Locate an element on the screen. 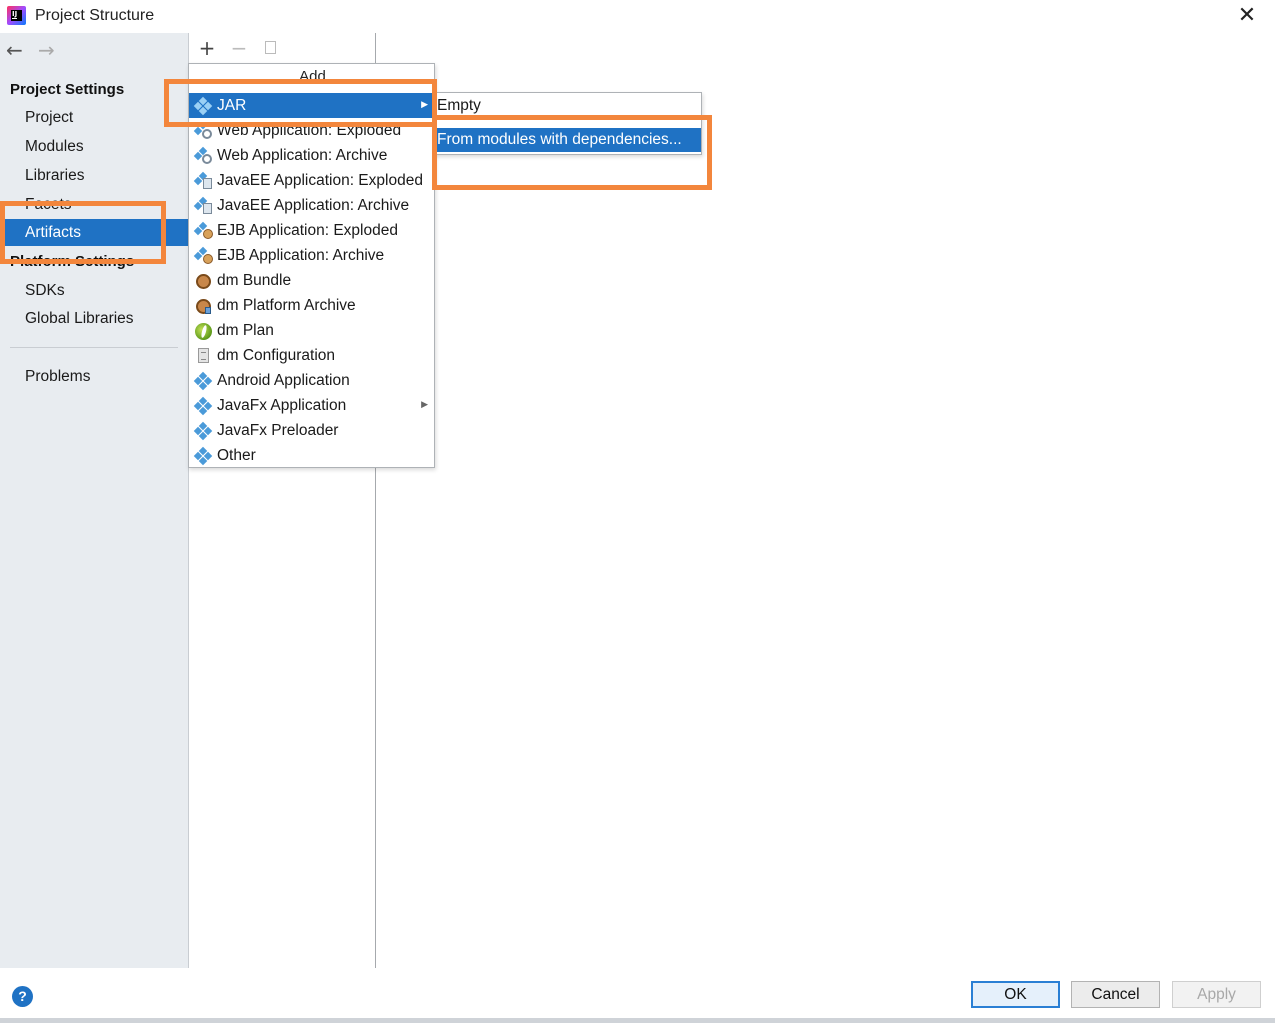 This screenshot has height=1023, width=1275. menu-item-javaee-application-exploded: JavaEE Application: Exploded is located at coordinates (311, 180).